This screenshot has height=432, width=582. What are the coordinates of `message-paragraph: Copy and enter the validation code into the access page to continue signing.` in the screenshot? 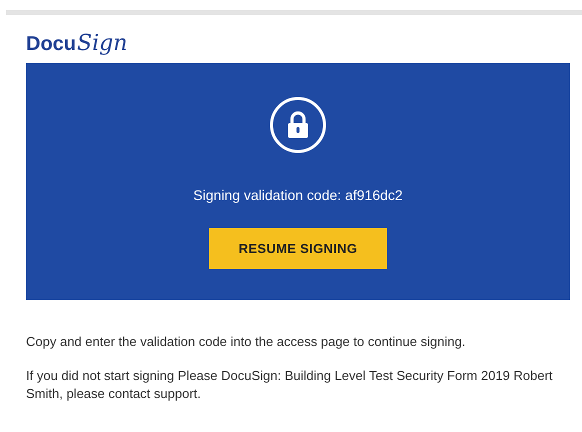 It's located at (246, 342).